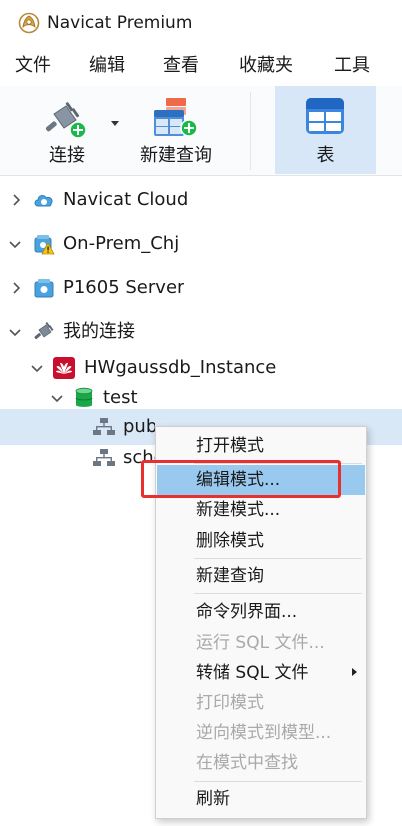 The image size is (402, 826). What do you see at coordinates (176, 117) in the screenshot?
I see `new-query-icon` at bounding box center [176, 117].